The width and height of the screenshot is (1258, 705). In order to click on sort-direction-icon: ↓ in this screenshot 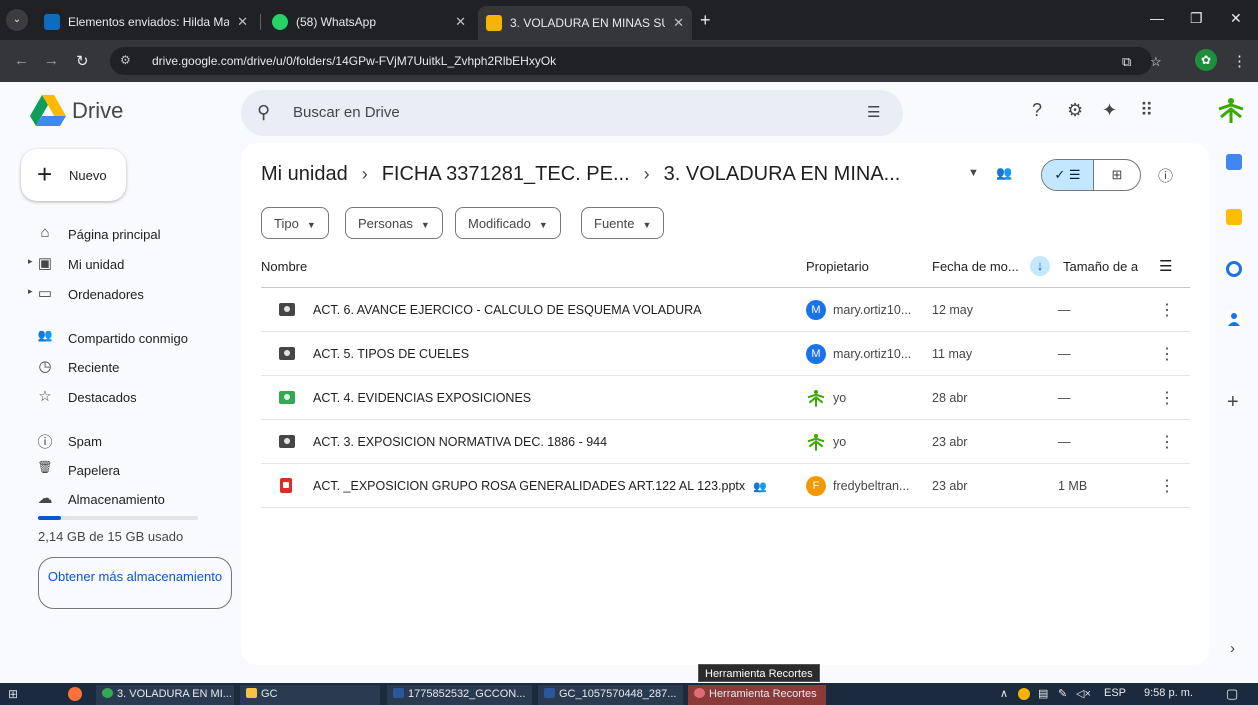, I will do `click(1040, 266)`.